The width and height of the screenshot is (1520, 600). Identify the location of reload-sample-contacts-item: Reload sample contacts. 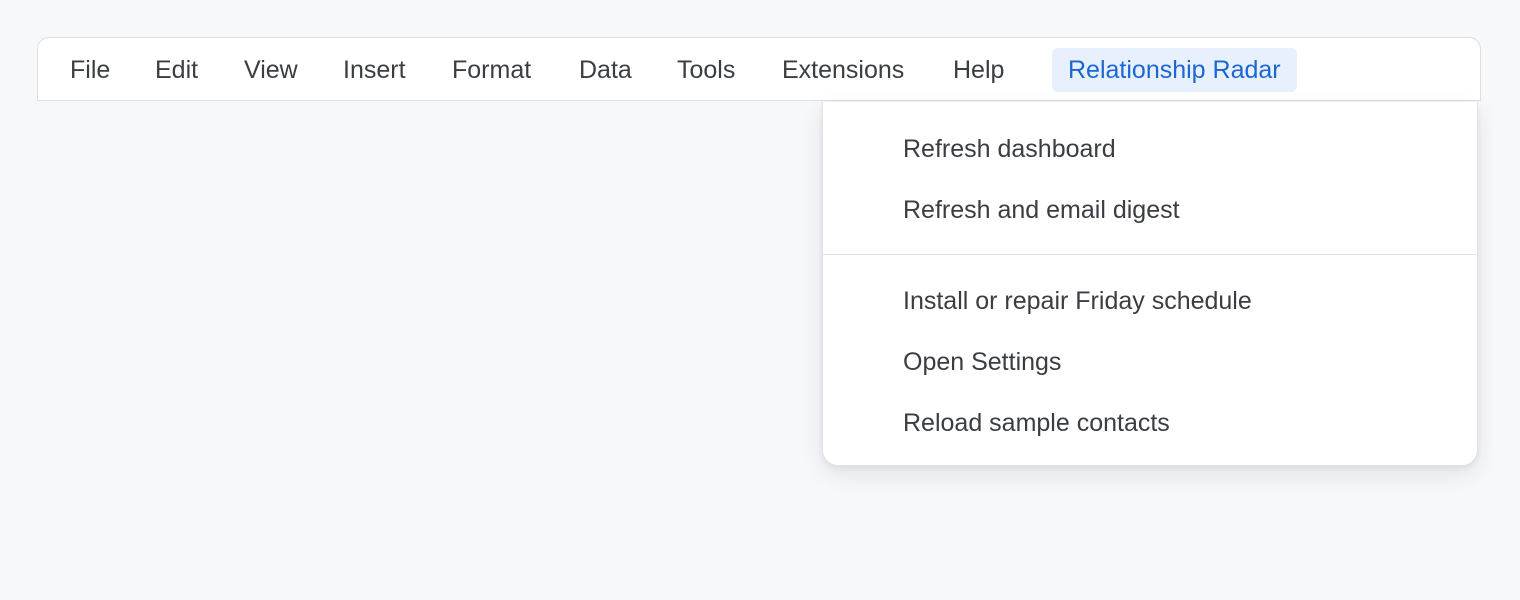
(1150, 423).